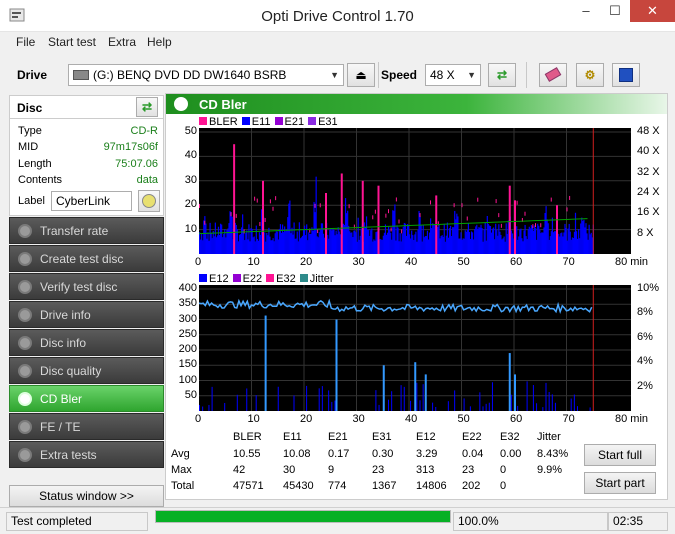 This screenshot has height=534, width=675. I want to click on sidebar-item-transfer-rate: Transfer rate, so click(86, 230).